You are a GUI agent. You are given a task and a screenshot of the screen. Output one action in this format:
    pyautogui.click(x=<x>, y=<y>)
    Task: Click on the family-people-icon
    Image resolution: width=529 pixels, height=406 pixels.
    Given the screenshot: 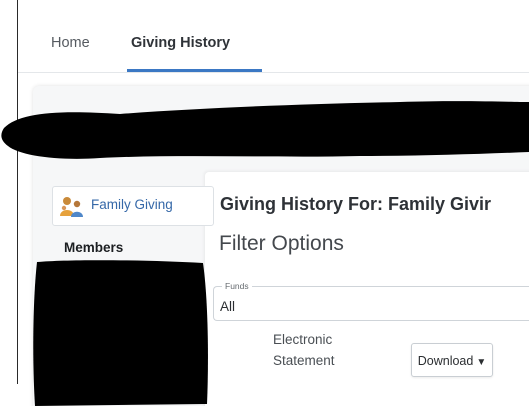 What is the action you would take?
    pyautogui.click(x=71, y=207)
    